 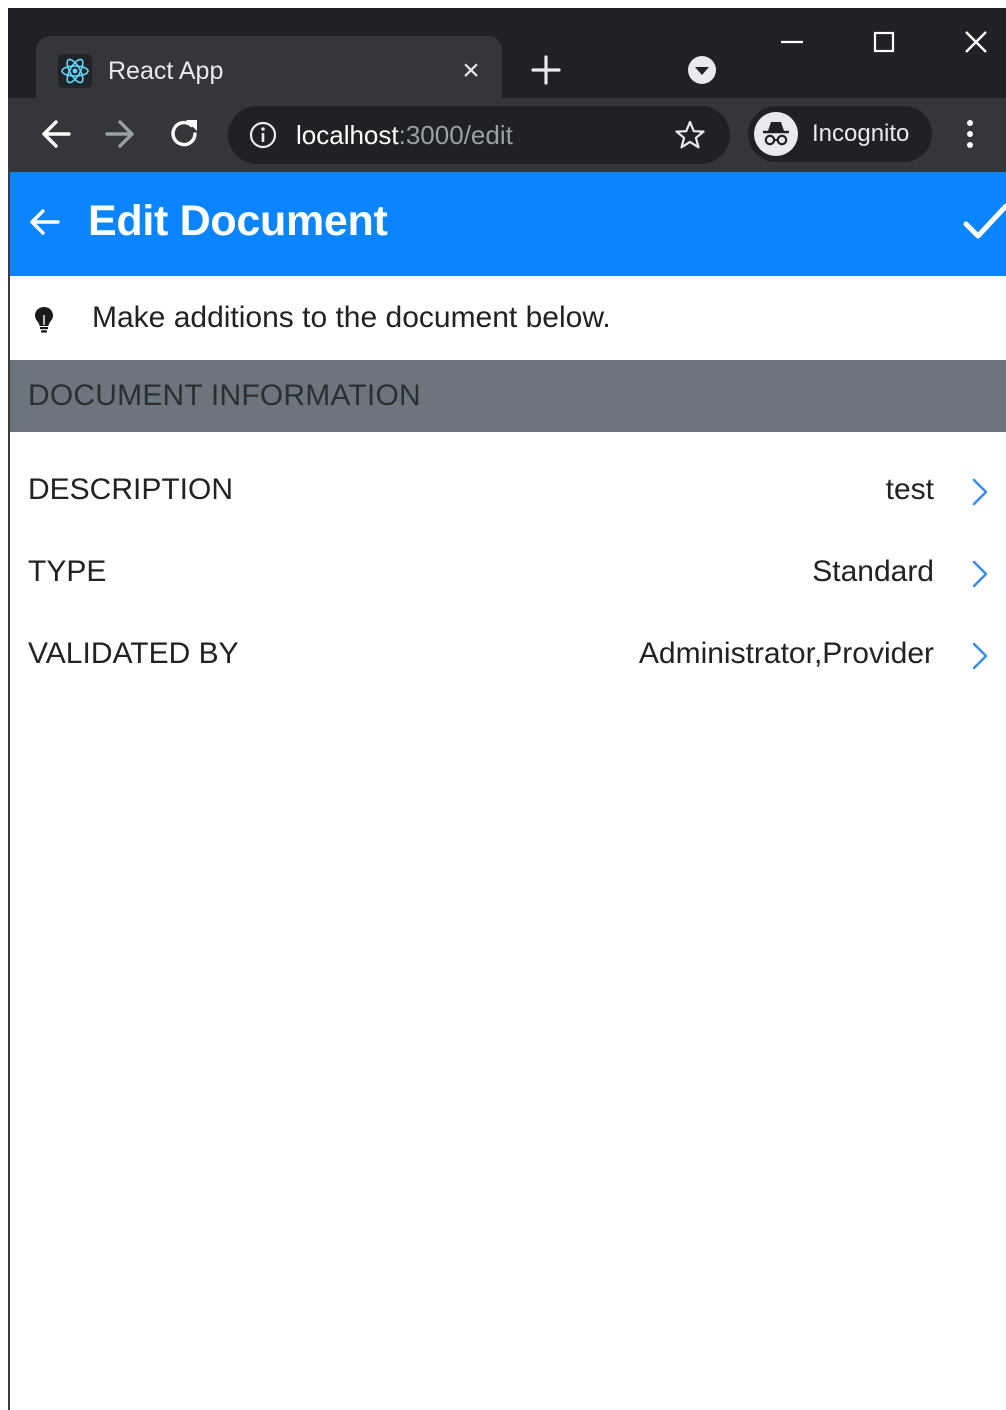 I want to click on plus-icon, so click(x=546, y=70).